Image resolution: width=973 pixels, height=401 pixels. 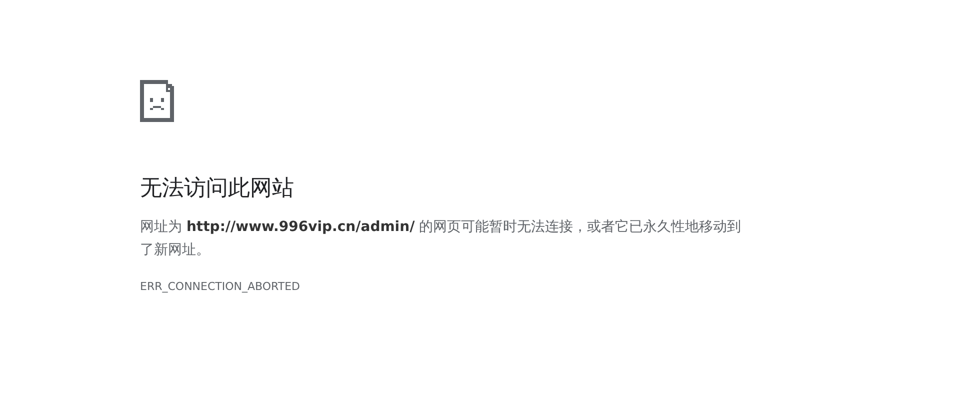 What do you see at coordinates (221, 286) in the screenshot?
I see `error-code: ERR_CONNECTION_ABORTED` at bounding box center [221, 286].